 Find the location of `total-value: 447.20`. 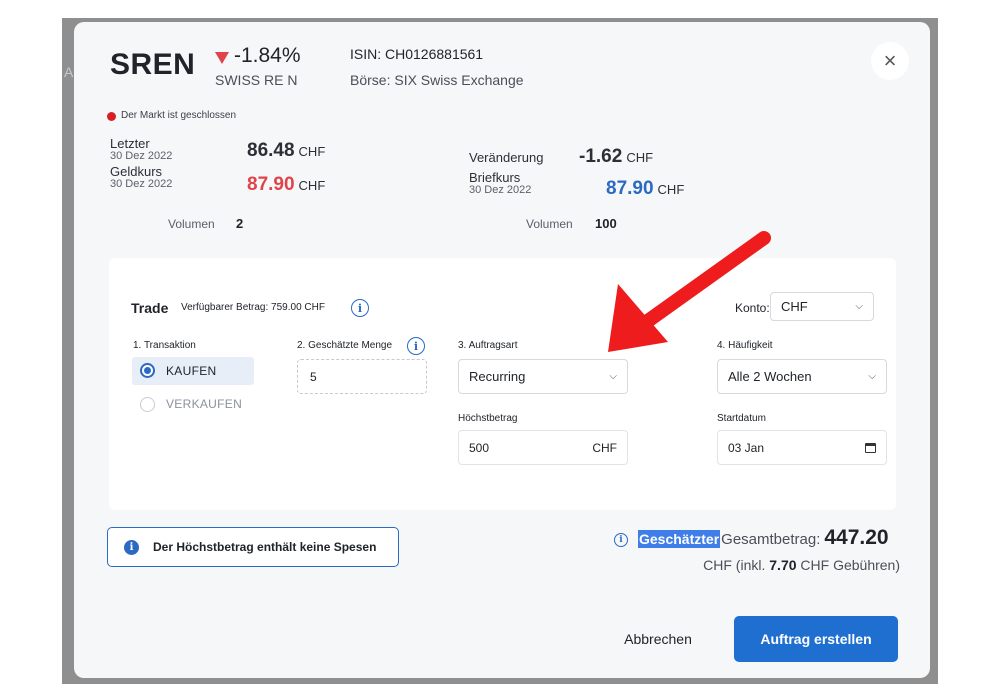

total-value: 447.20 is located at coordinates (856, 537).